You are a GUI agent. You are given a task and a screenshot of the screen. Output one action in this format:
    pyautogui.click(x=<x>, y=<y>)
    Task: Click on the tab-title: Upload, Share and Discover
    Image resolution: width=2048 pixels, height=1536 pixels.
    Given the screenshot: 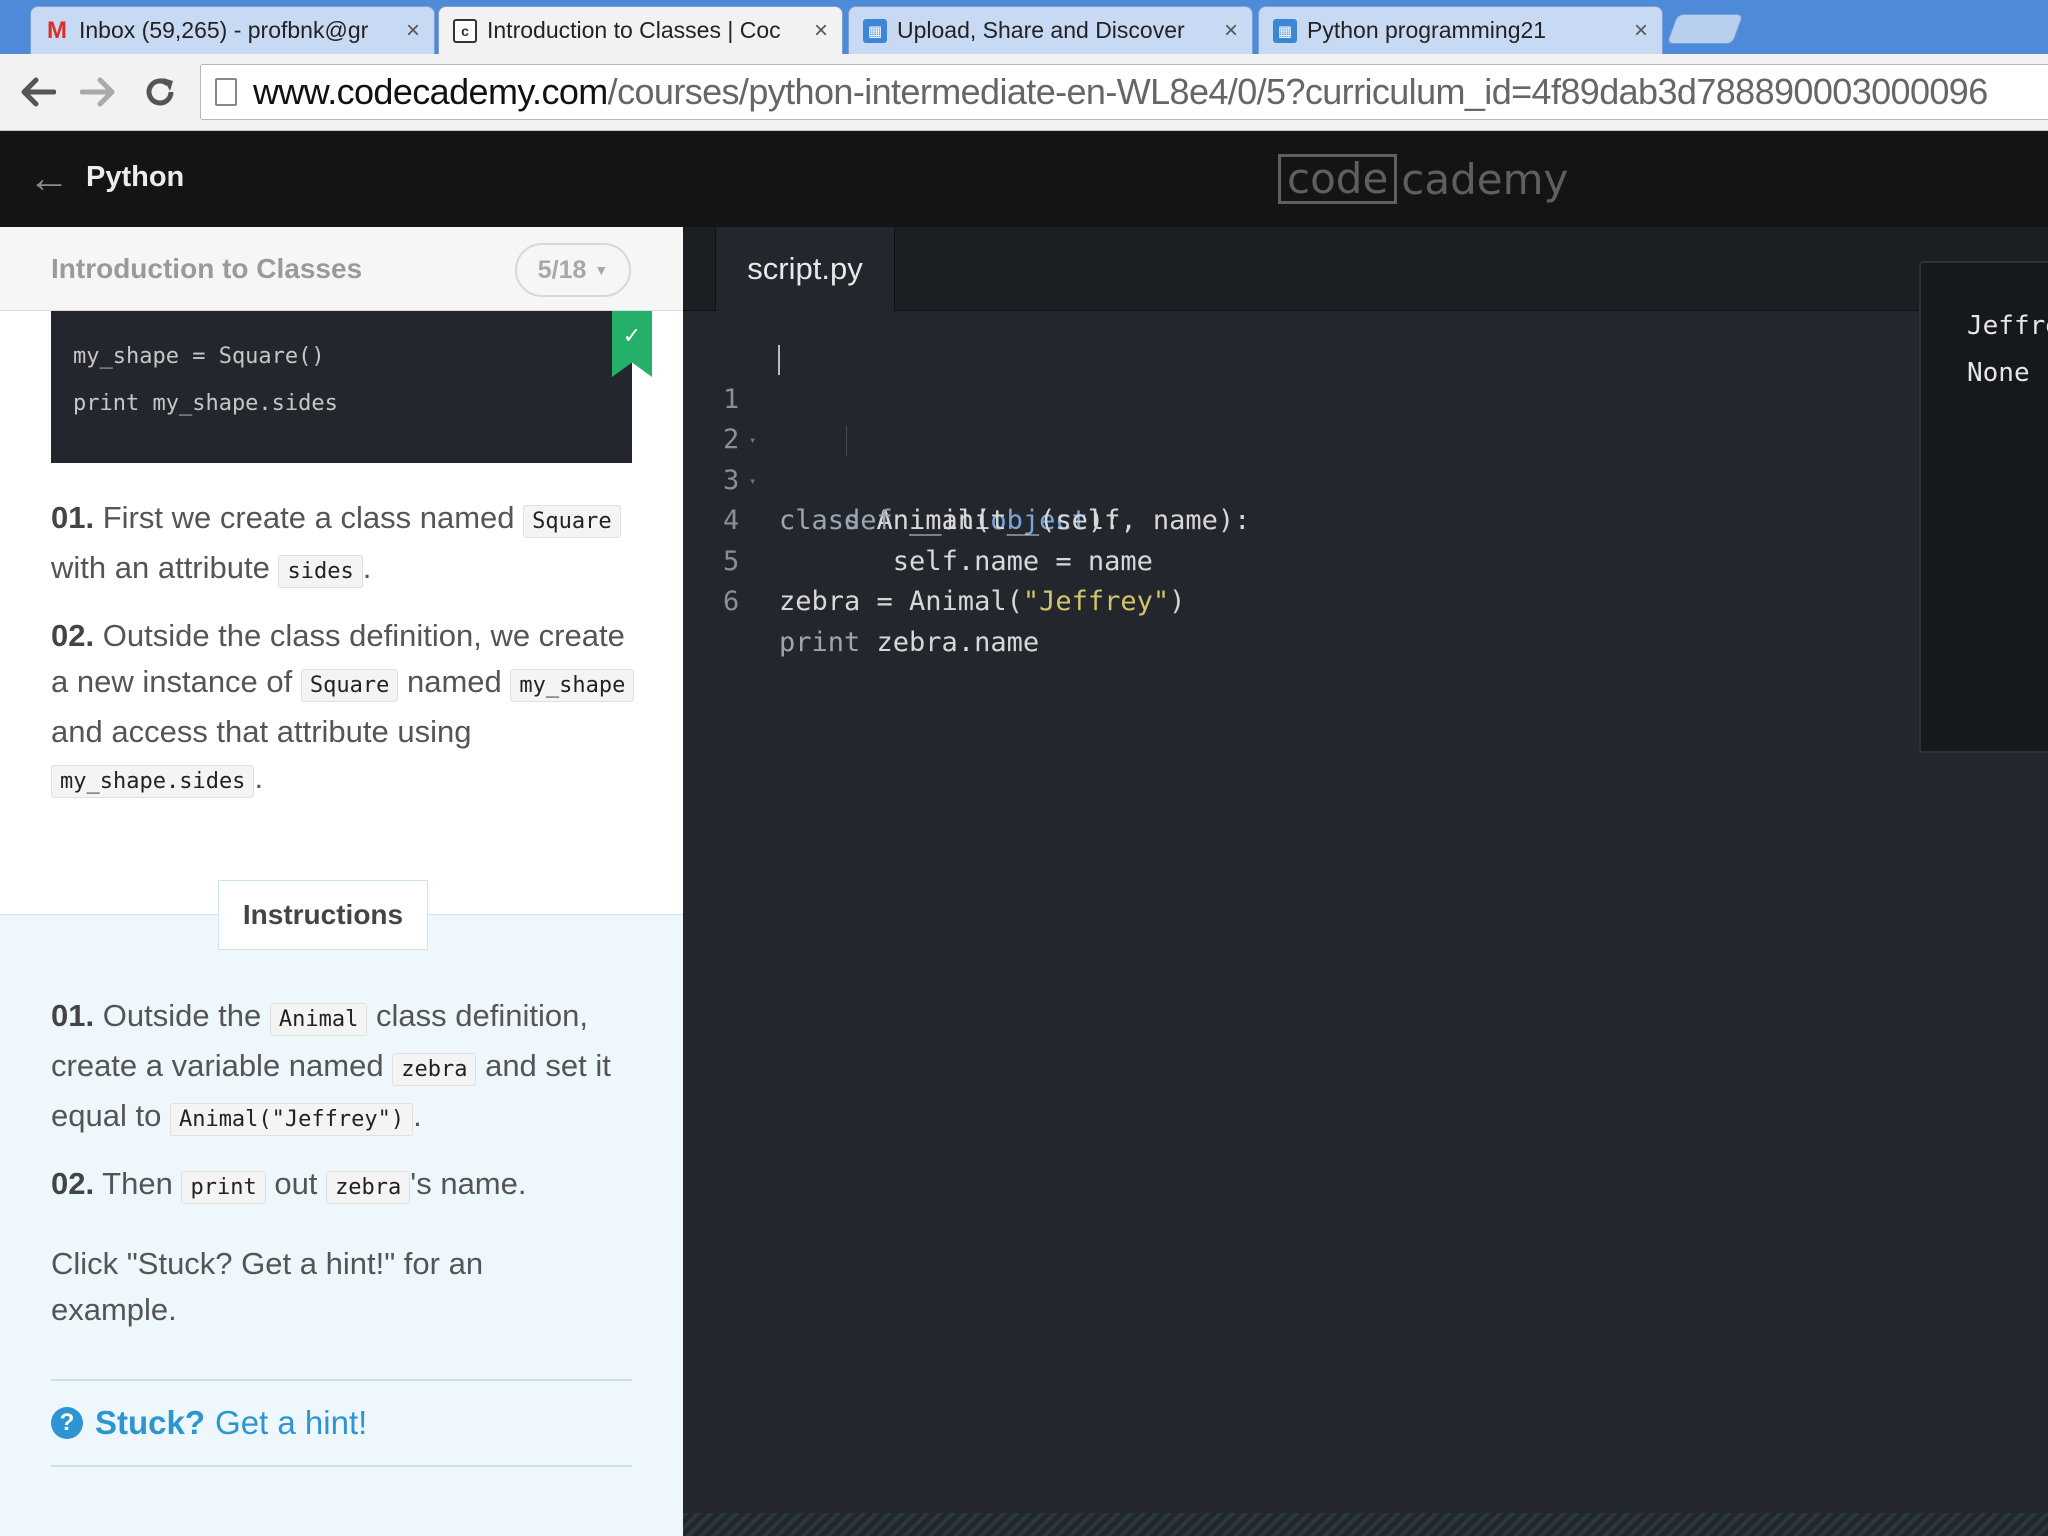 What is the action you would take?
    pyautogui.click(x=1041, y=30)
    